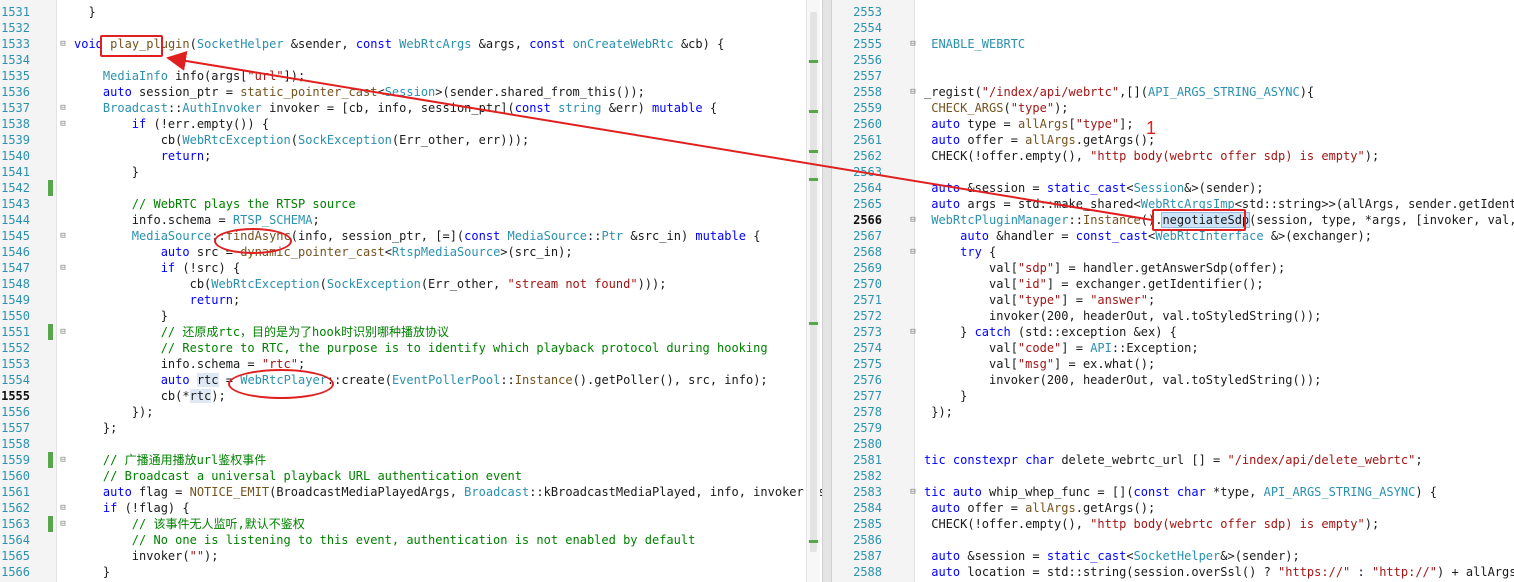  I want to click on code-line: 2554, so click(1173, 28).